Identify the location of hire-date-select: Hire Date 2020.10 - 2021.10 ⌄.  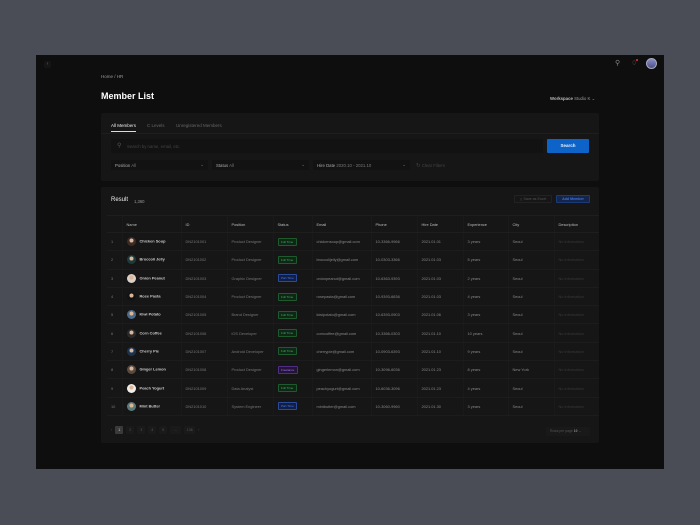
(361, 165).